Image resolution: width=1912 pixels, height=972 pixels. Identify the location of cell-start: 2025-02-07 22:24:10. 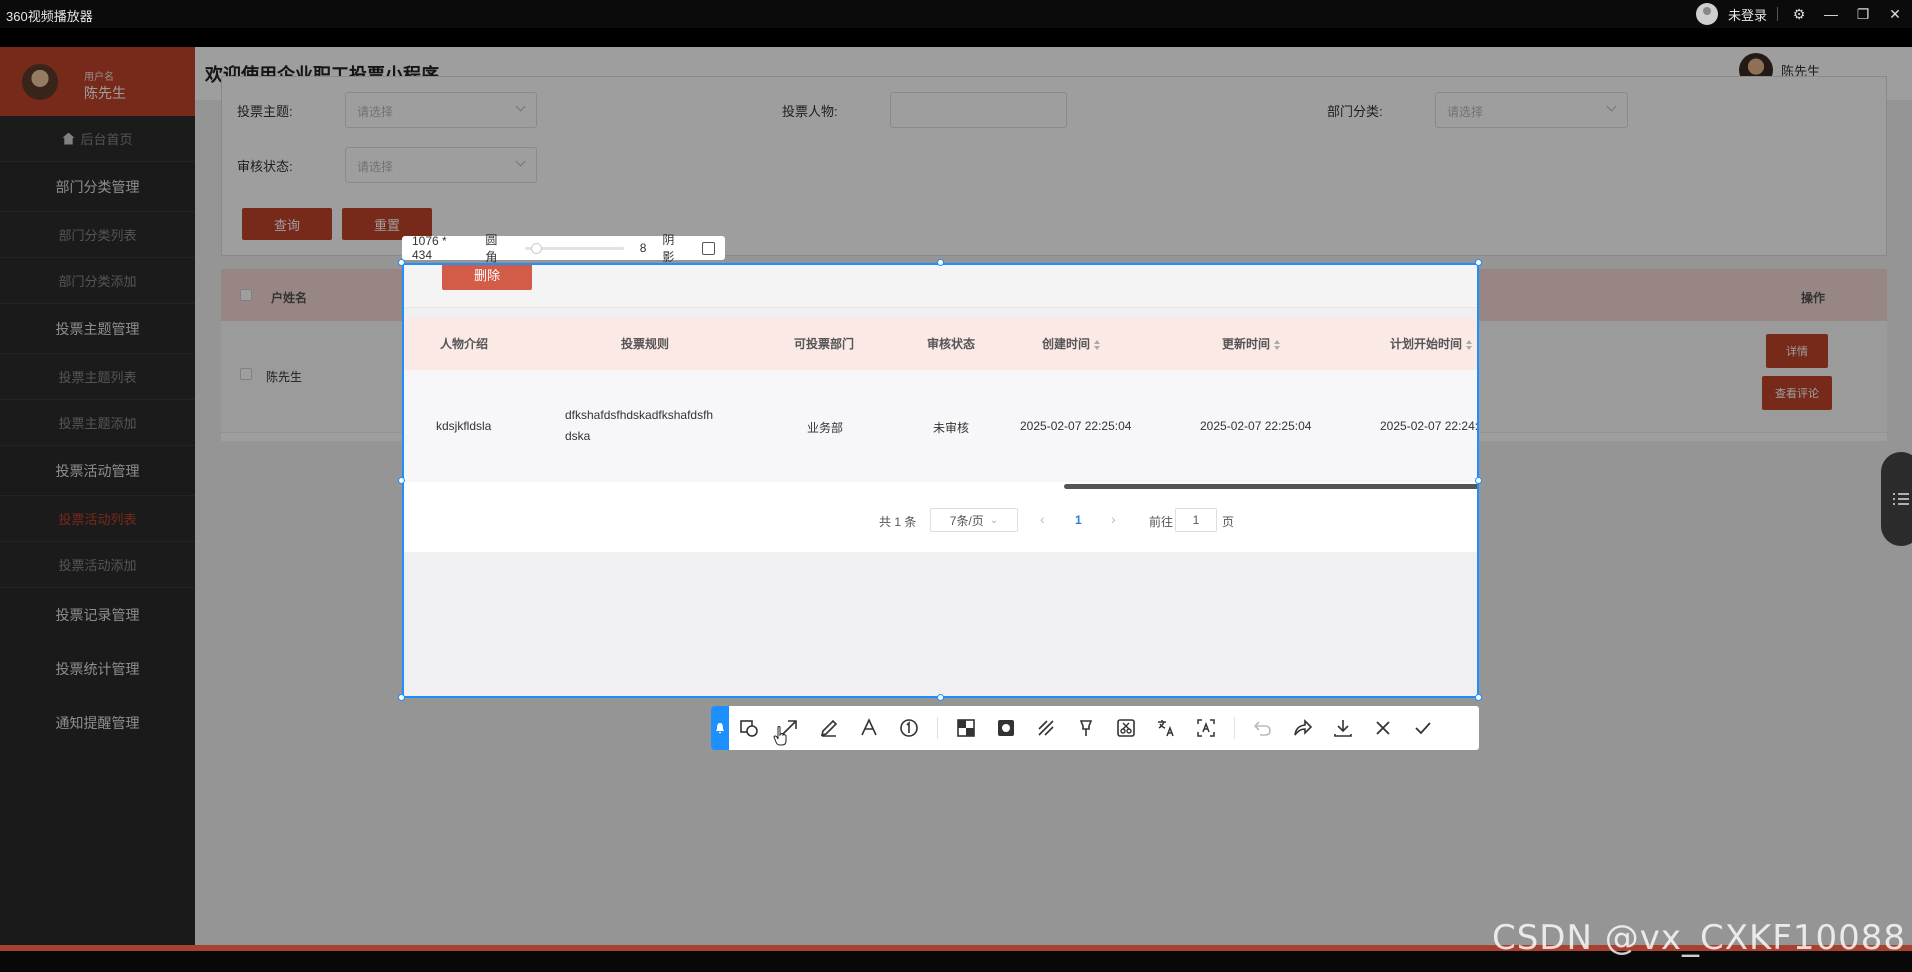
(1429, 426).